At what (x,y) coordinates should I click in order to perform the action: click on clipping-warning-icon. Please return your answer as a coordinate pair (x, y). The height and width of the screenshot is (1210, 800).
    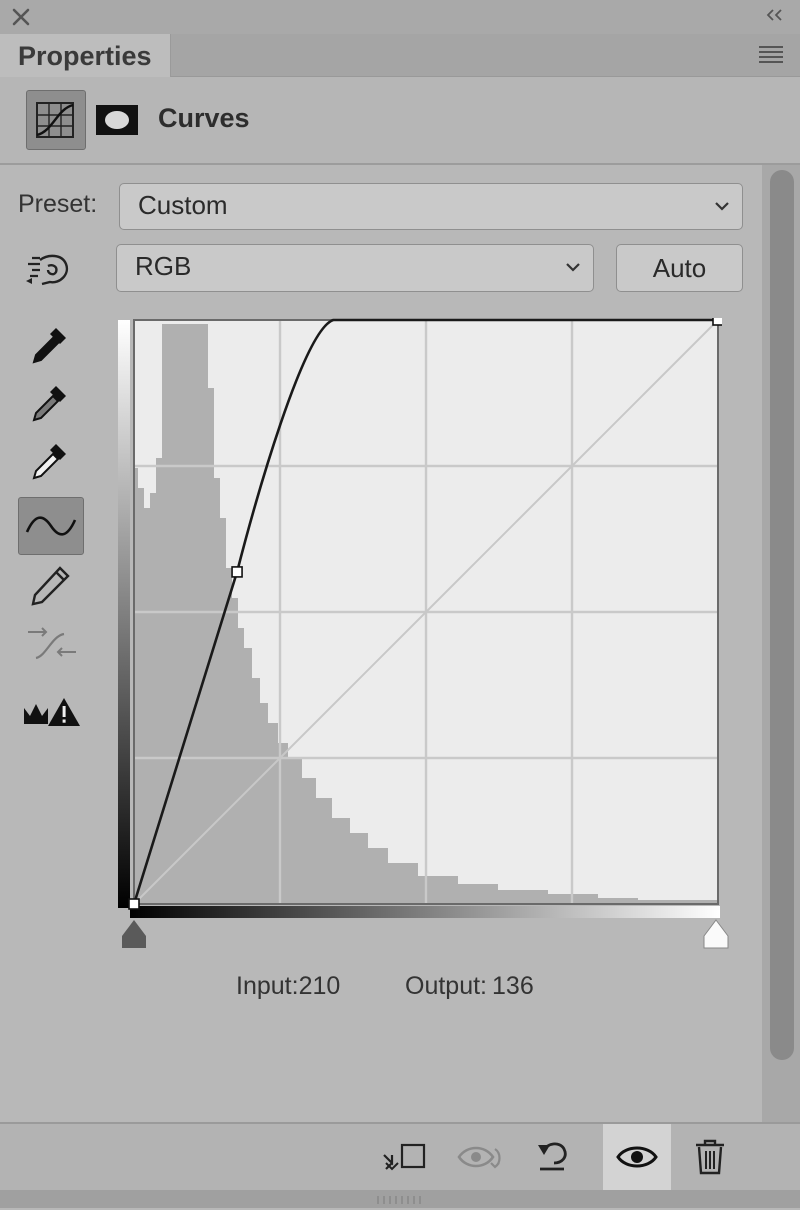
    Looking at the image, I should click on (51, 712).